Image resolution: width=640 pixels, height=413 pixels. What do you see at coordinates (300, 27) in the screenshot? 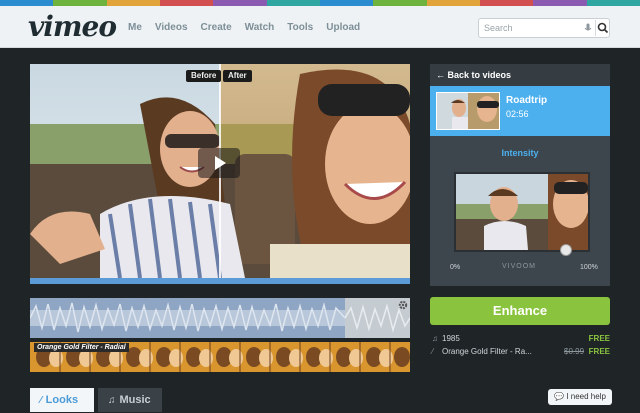
I see `nav-tools: Tools` at bounding box center [300, 27].